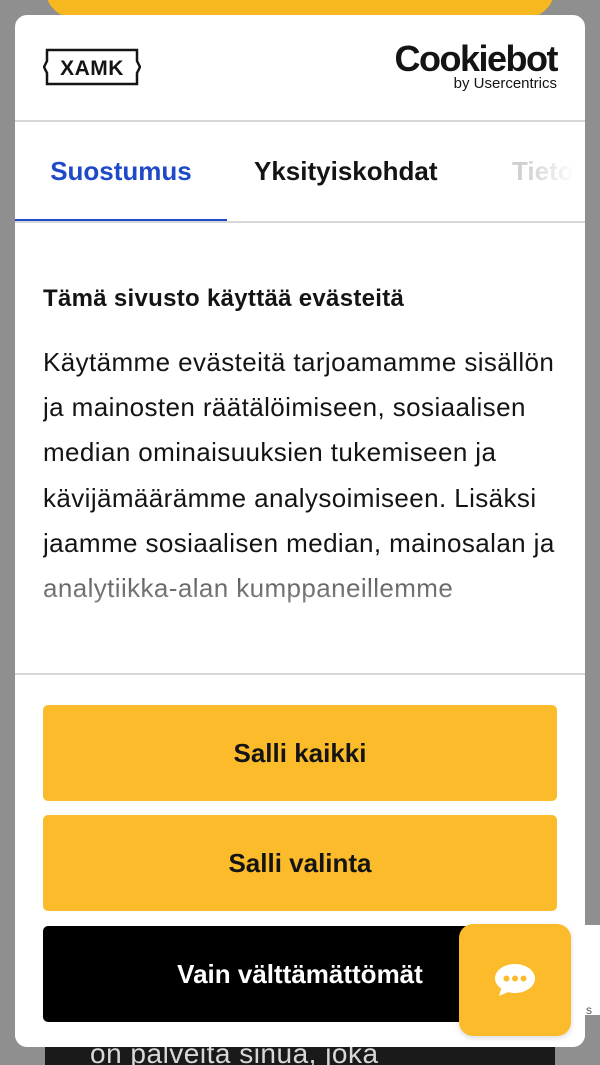  I want to click on chat-bubble-icon, so click(515, 980).